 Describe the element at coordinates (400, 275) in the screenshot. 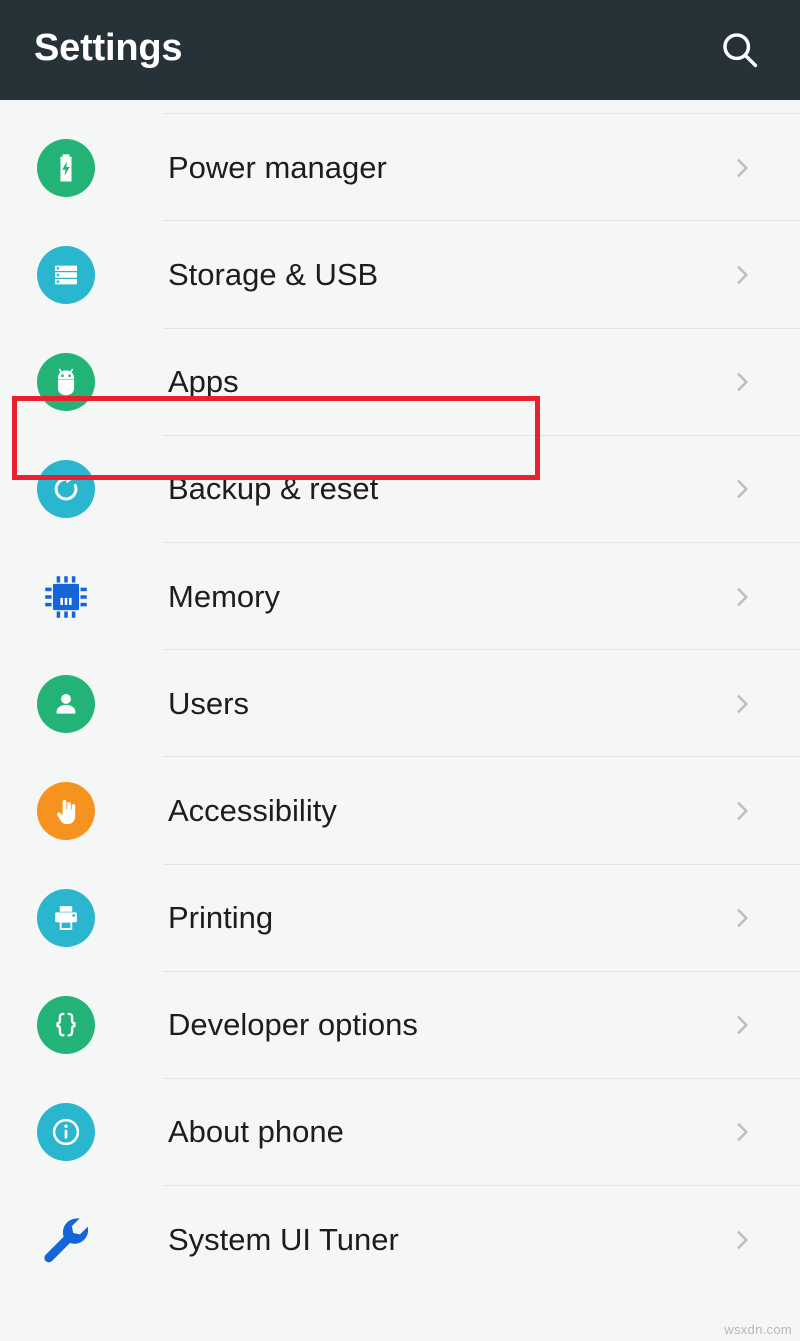

I see `settings-row-storage-usb: Storage & USB` at that location.